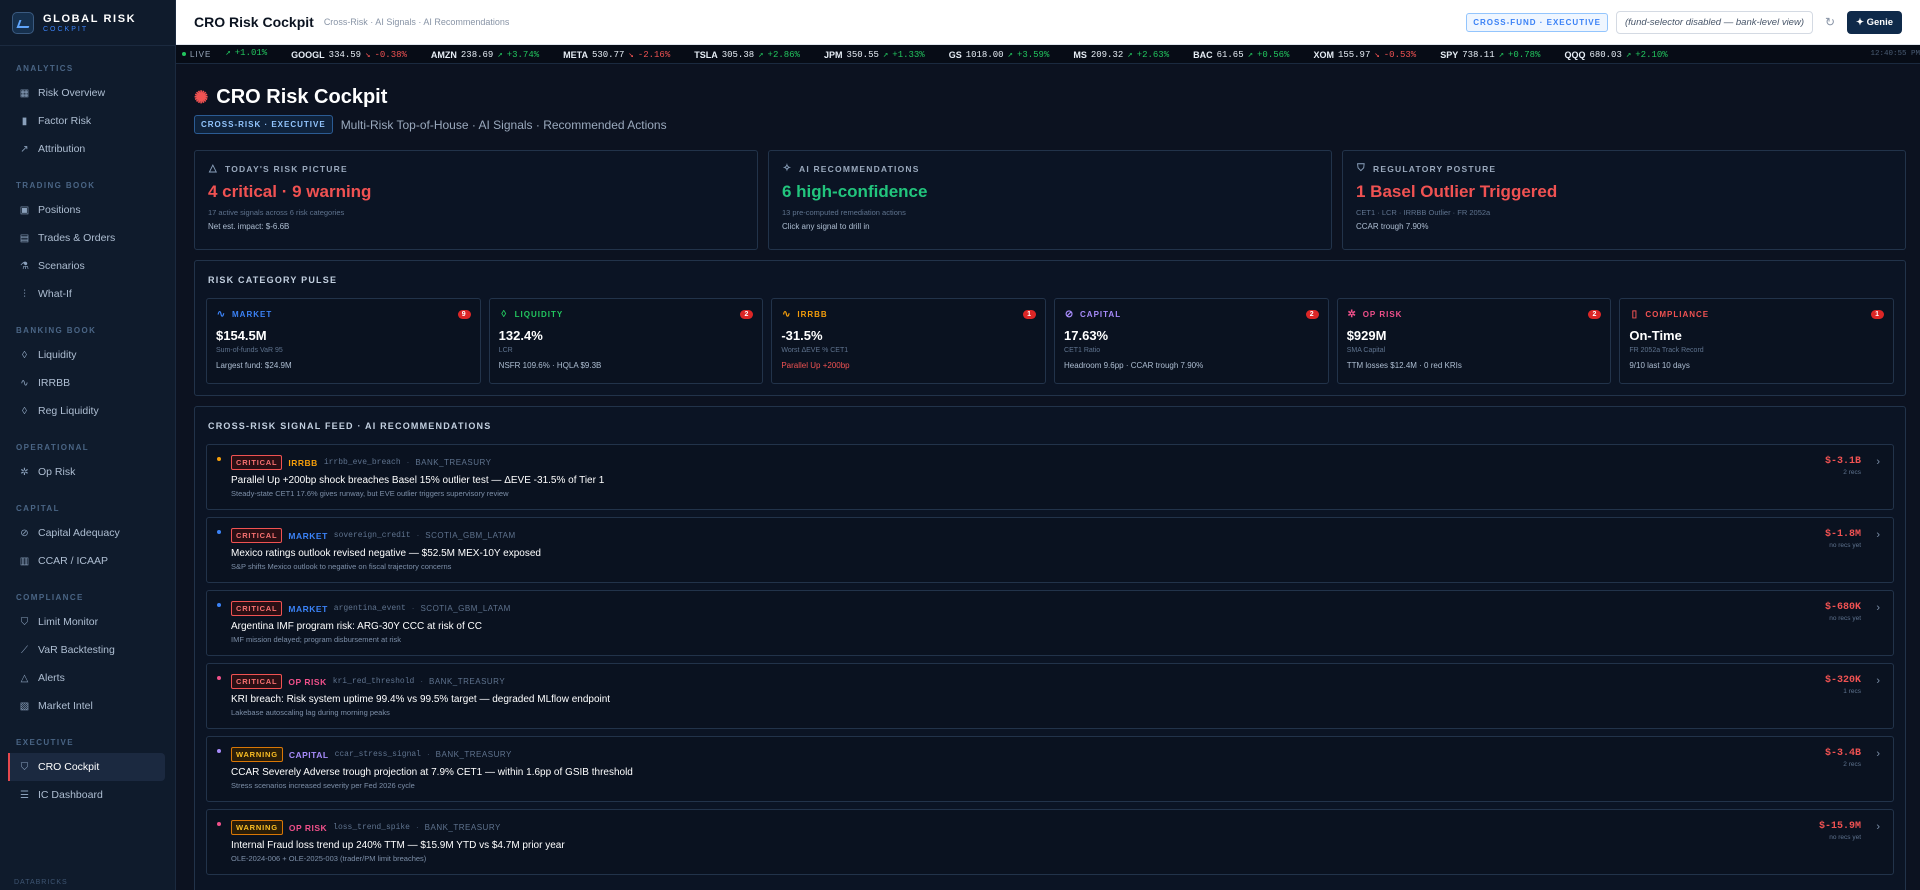  What do you see at coordinates (1842, 461) in the screenshot?
I see `impact-amount: $-3.1B` at bounding box center [1842, 461].